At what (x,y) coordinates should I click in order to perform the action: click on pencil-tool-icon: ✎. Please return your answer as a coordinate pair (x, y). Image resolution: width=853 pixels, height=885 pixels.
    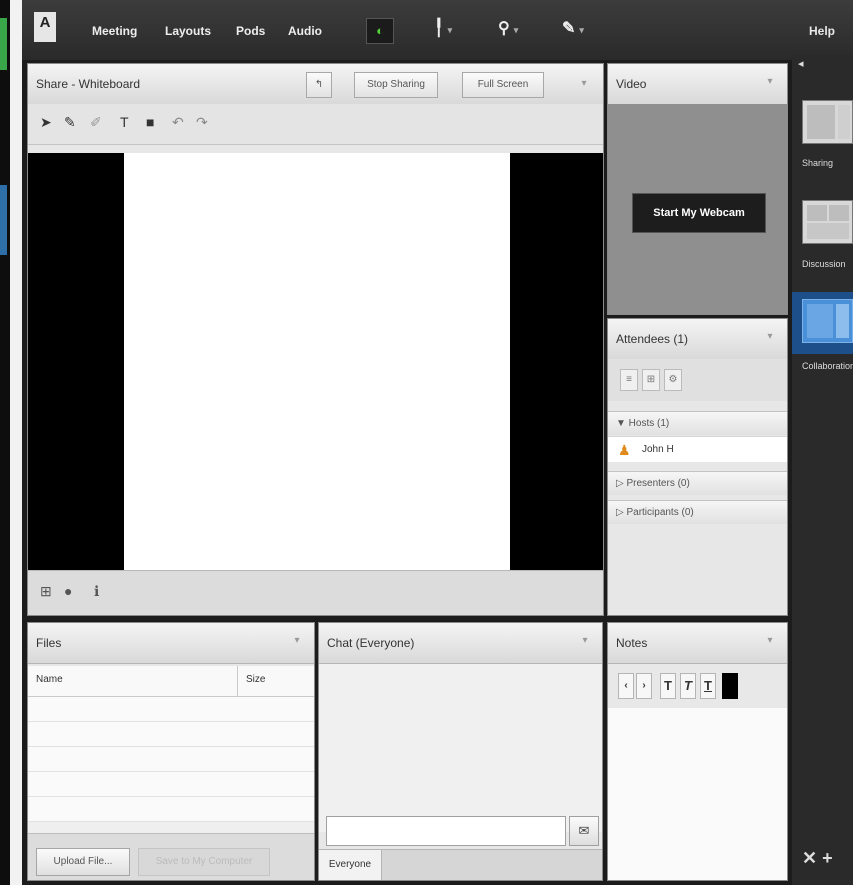
    Looking at the image, I should click on (70, 122).